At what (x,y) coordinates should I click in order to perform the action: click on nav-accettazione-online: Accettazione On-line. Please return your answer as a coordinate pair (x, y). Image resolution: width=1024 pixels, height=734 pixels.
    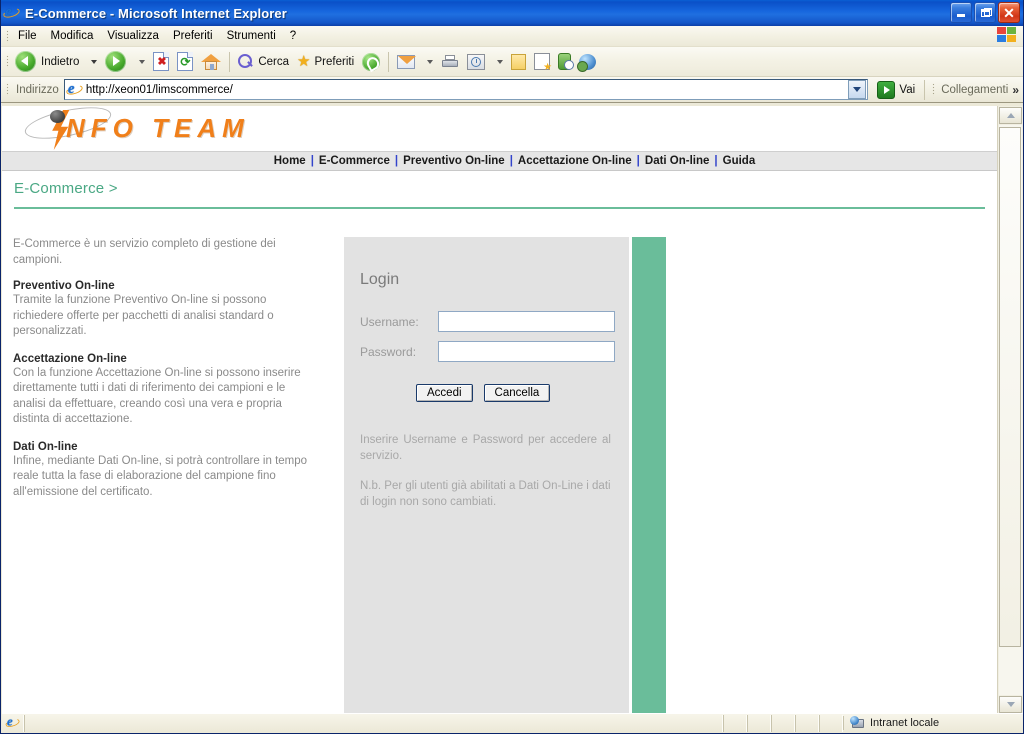
    Looking at the image, I should click on (575, 161).